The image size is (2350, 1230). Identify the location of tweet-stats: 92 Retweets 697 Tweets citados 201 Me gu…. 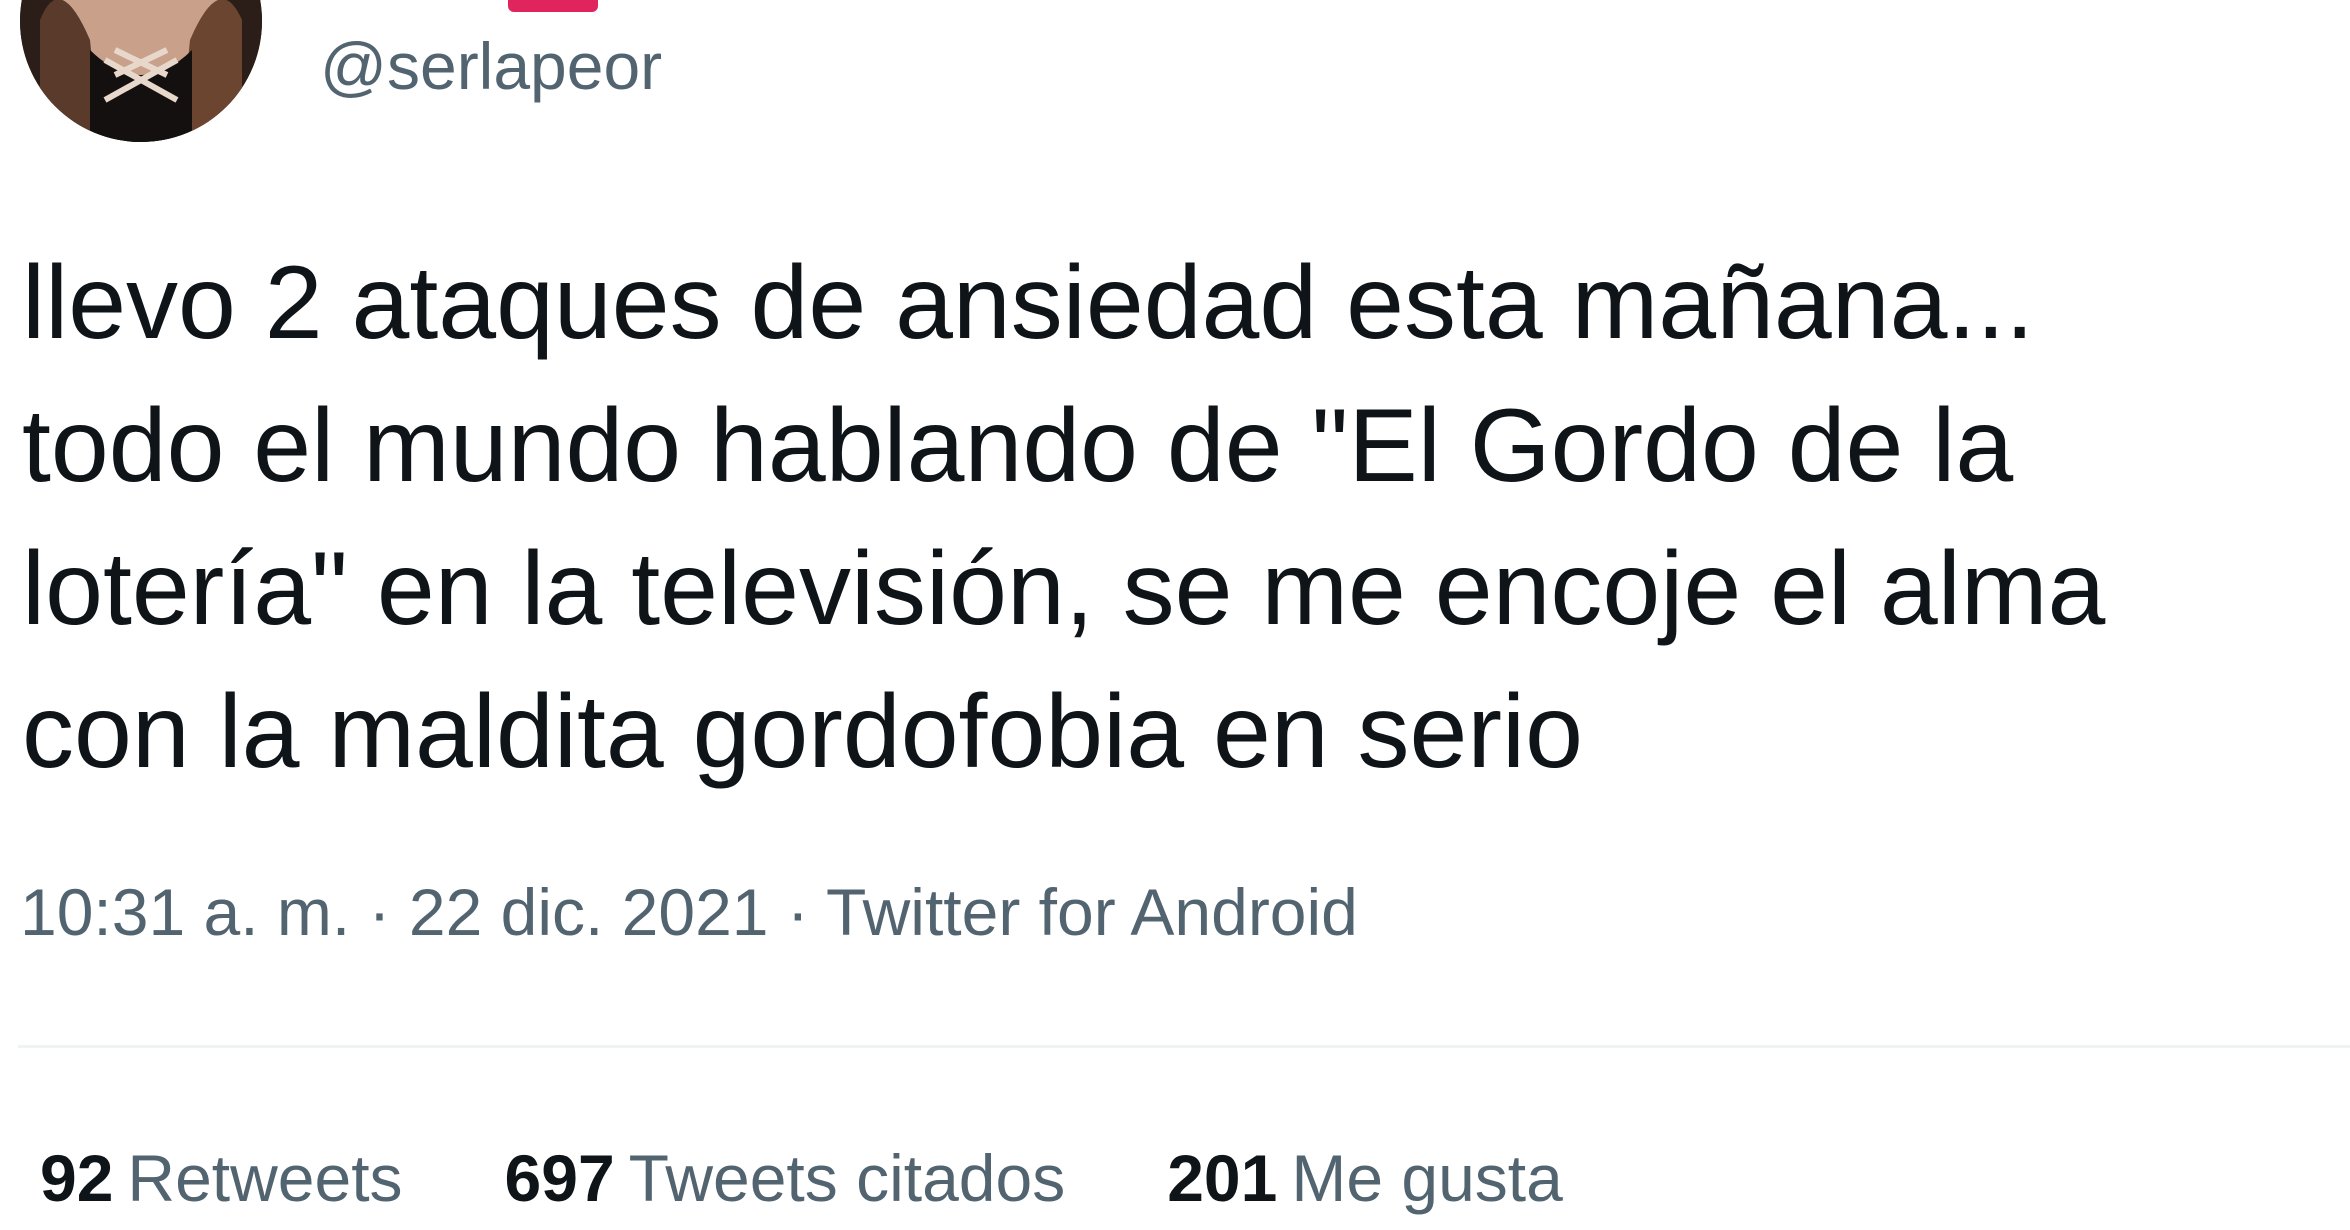
(852, 1178).